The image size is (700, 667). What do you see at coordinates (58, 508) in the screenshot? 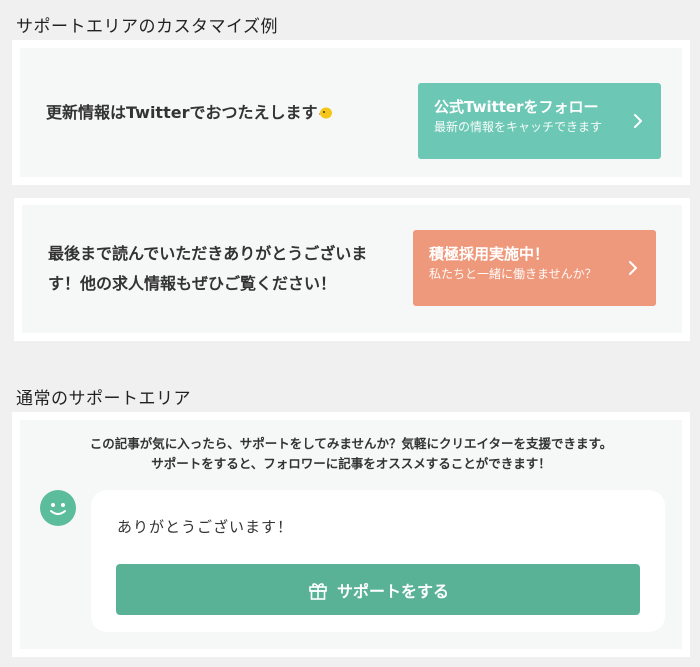
I see `smile-avatar-icon` at bounding box center [58, 508].